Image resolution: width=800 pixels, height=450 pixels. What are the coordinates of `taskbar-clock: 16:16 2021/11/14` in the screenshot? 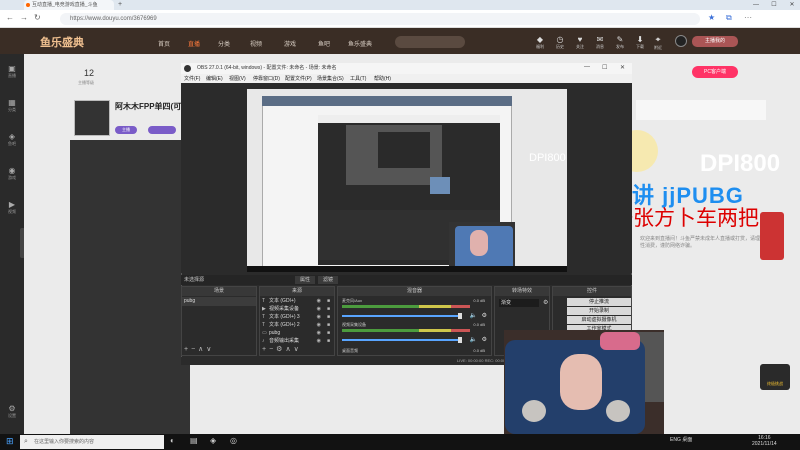 It's located at (764, 441).